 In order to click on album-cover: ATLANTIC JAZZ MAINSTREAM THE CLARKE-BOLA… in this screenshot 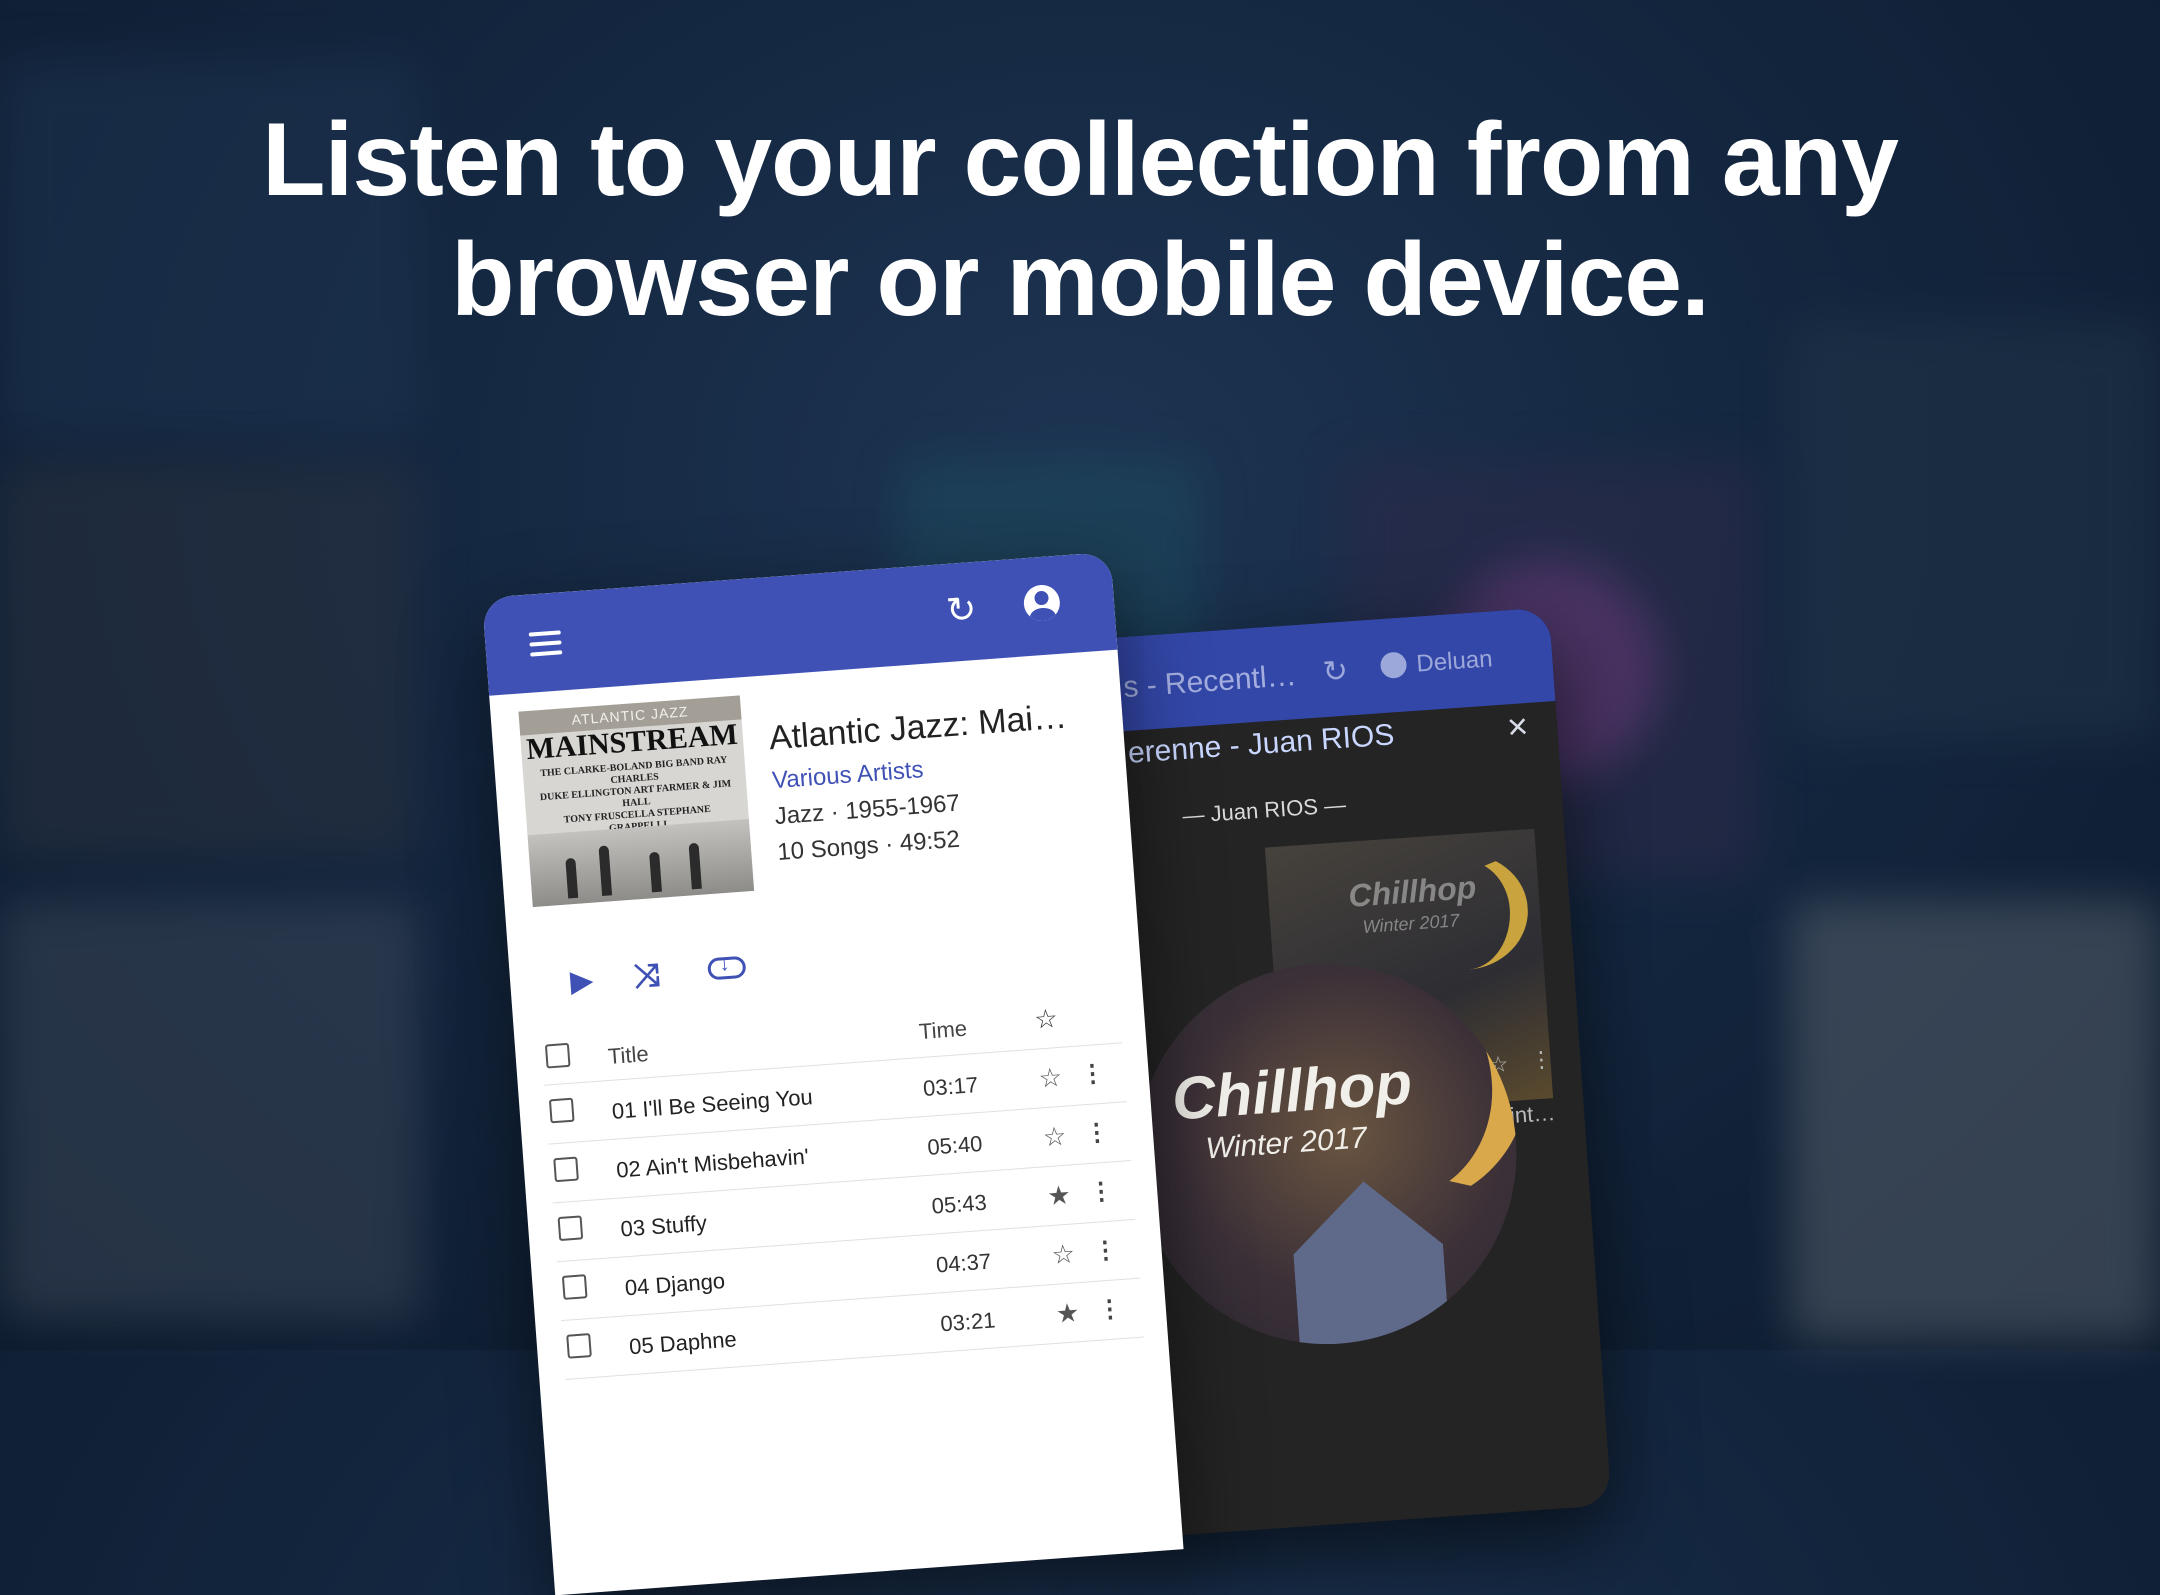, I will do `click(636, 801)`.